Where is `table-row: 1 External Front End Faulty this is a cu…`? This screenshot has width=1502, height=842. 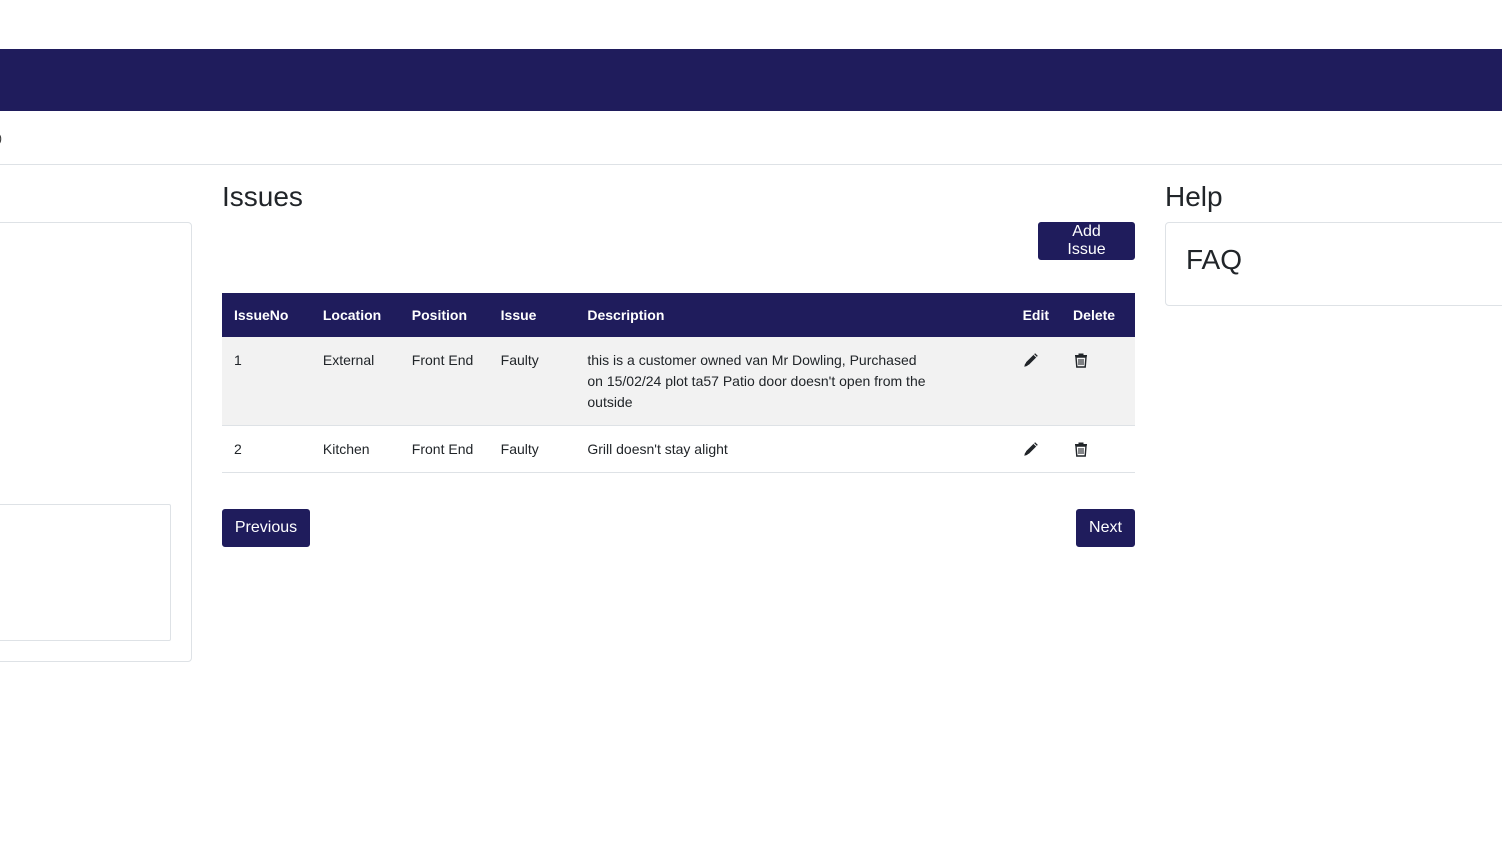
table-row: 1 External Front End Faulty this is a cu… is located at coordinates (678, 381).